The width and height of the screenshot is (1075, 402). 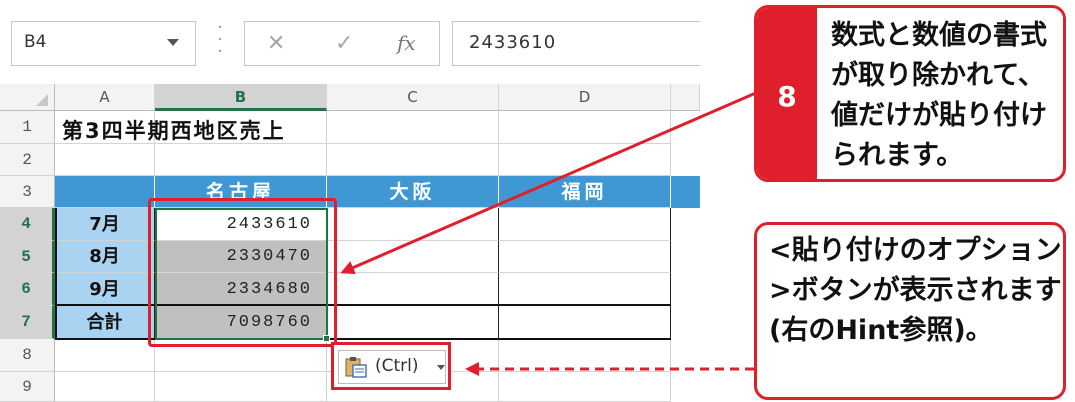 I want to click on paste-options-highlight: (Ctrl), so click(x=391, y=366).